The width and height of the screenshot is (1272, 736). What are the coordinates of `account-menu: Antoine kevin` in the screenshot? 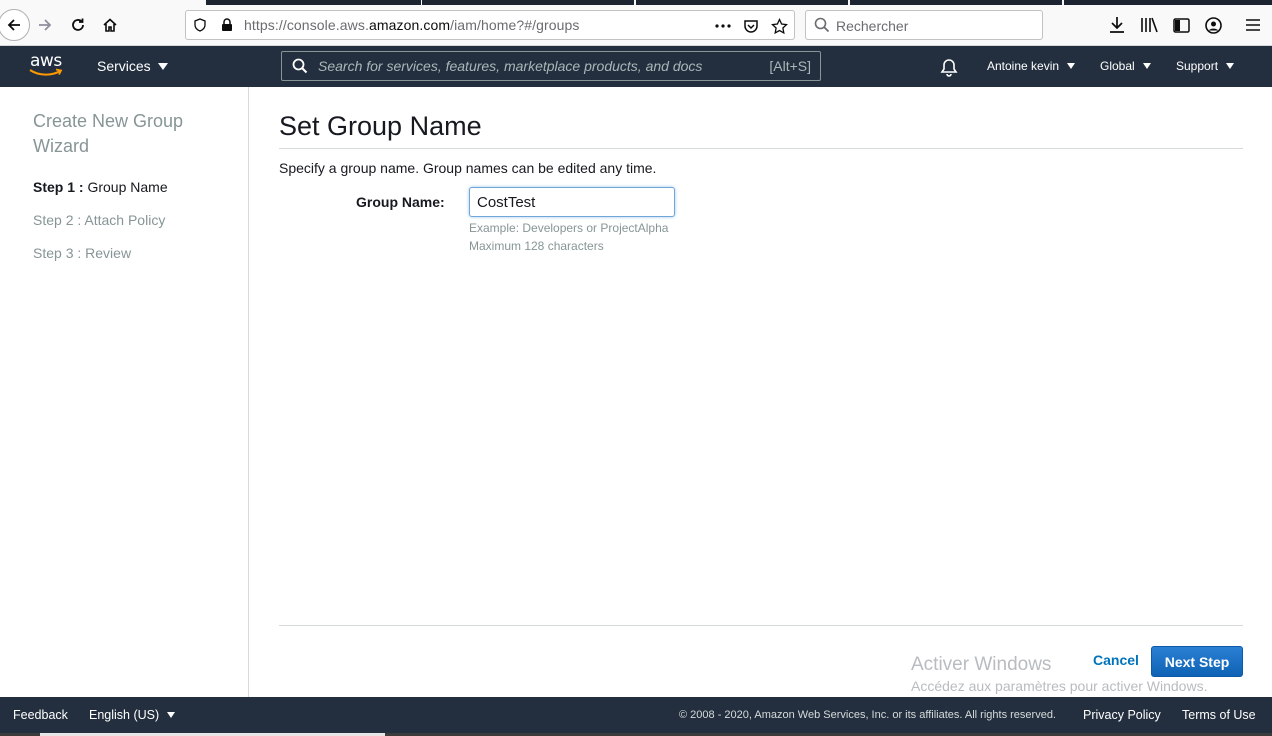 It's located at (1031, 66).